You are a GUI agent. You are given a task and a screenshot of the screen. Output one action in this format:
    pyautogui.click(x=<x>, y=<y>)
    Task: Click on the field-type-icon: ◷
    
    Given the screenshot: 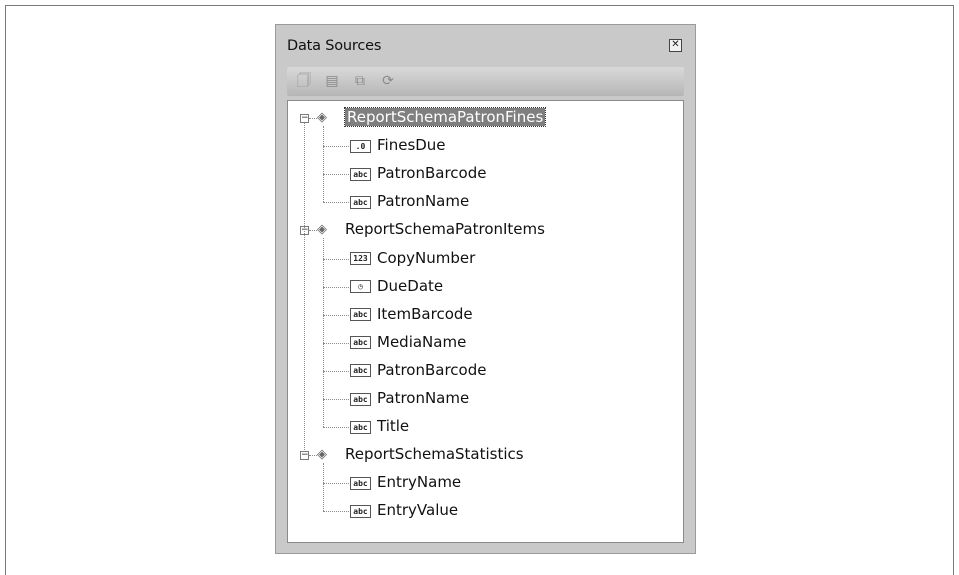 What is the action you would take?
    pyautogui.click(x=360, y=287)
    